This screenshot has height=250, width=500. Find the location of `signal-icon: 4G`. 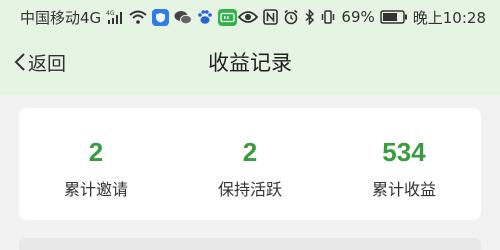

signal-icon: 4G is located at coordinates (115, 17).